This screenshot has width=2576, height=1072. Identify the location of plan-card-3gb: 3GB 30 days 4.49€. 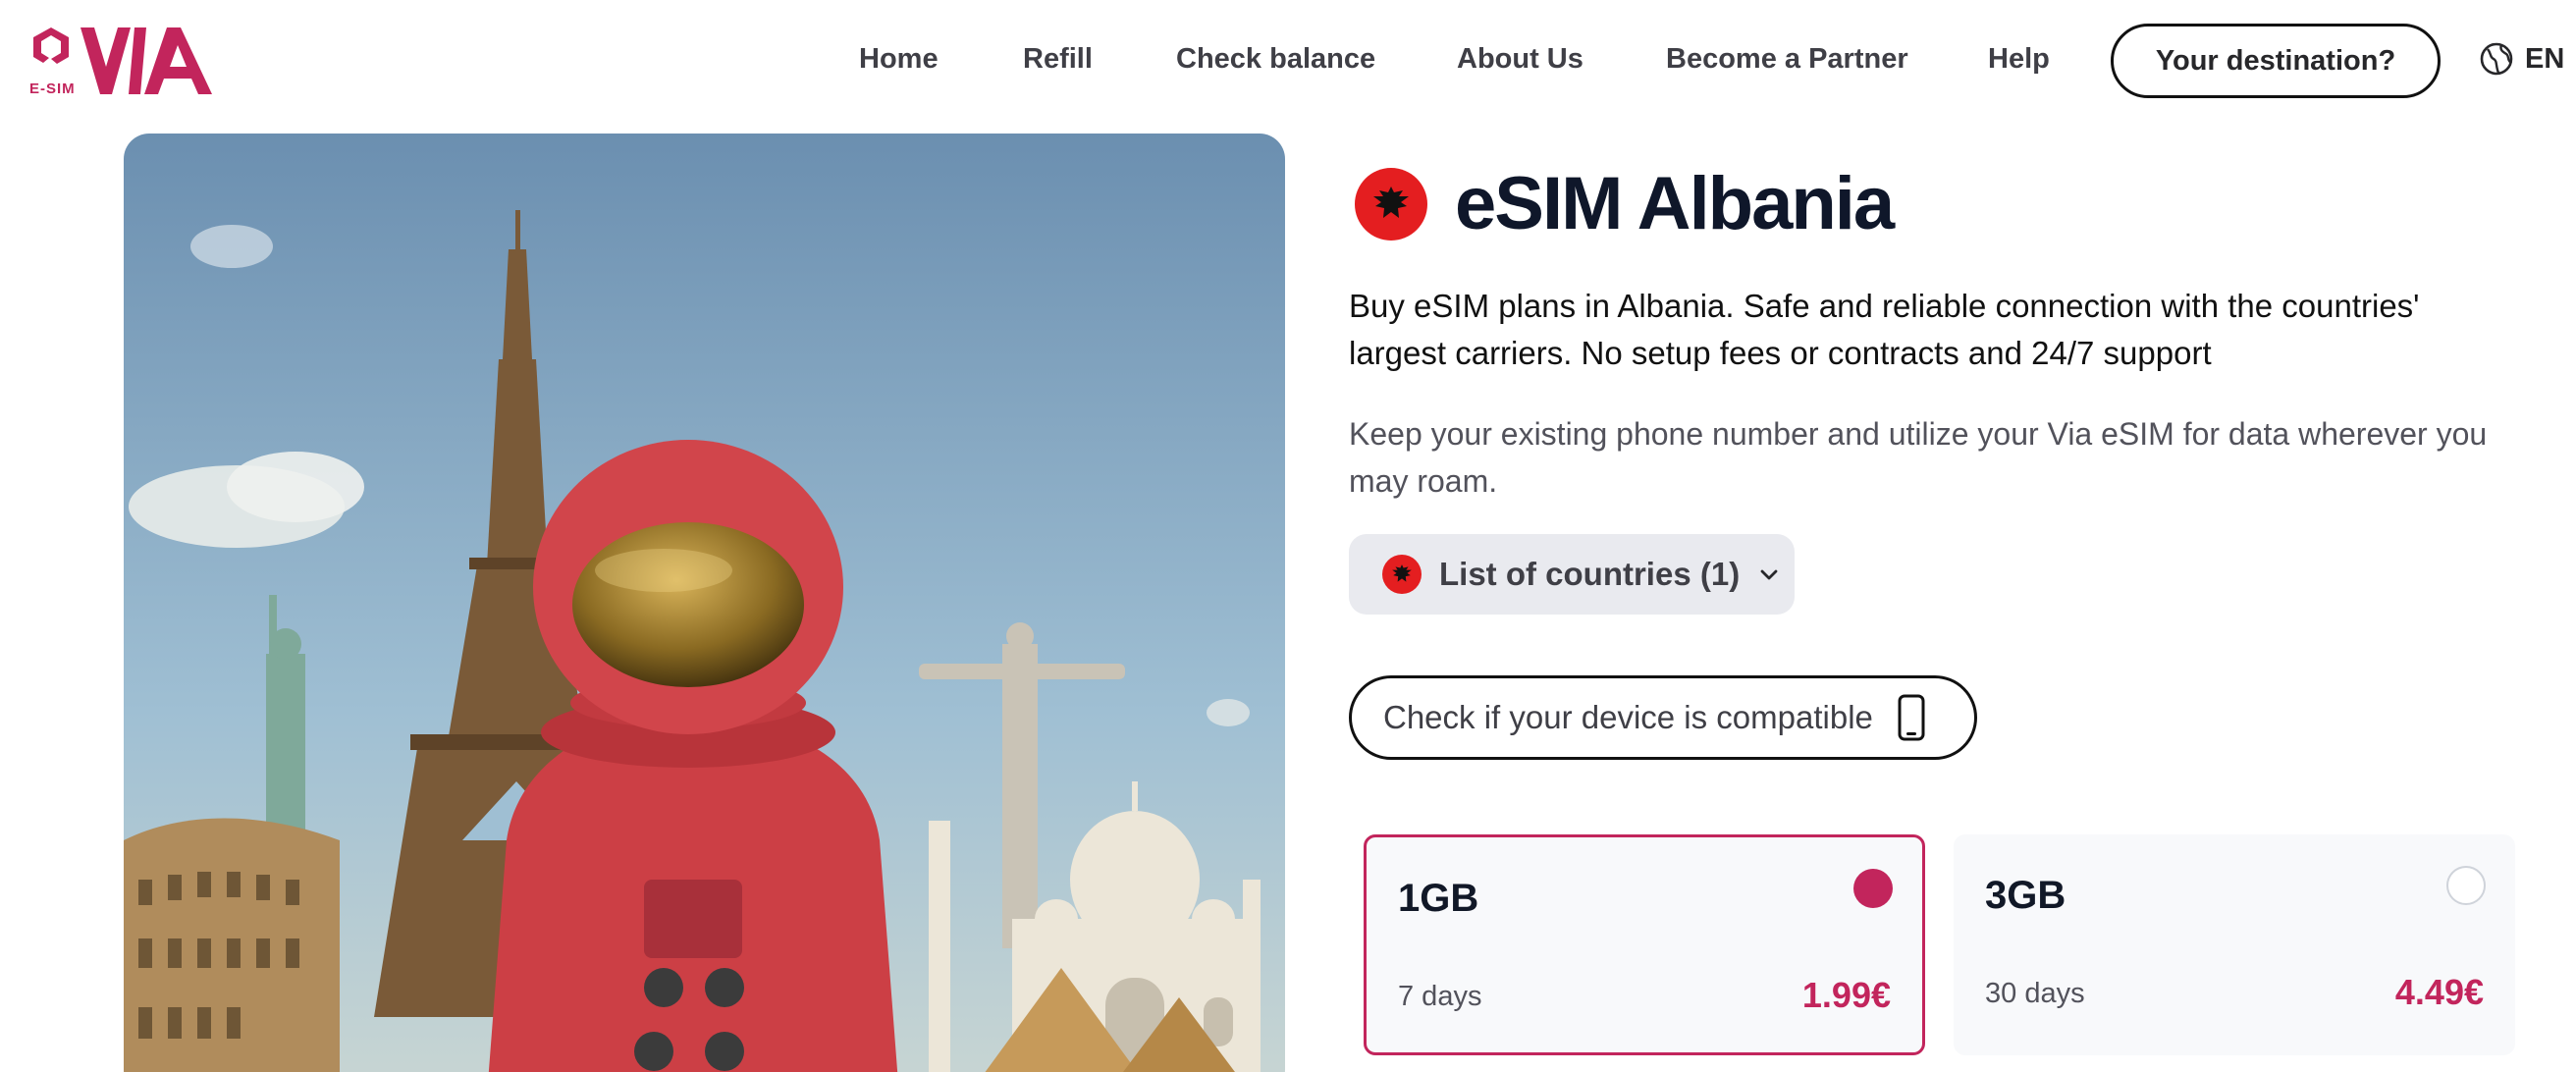
(2234, 945).